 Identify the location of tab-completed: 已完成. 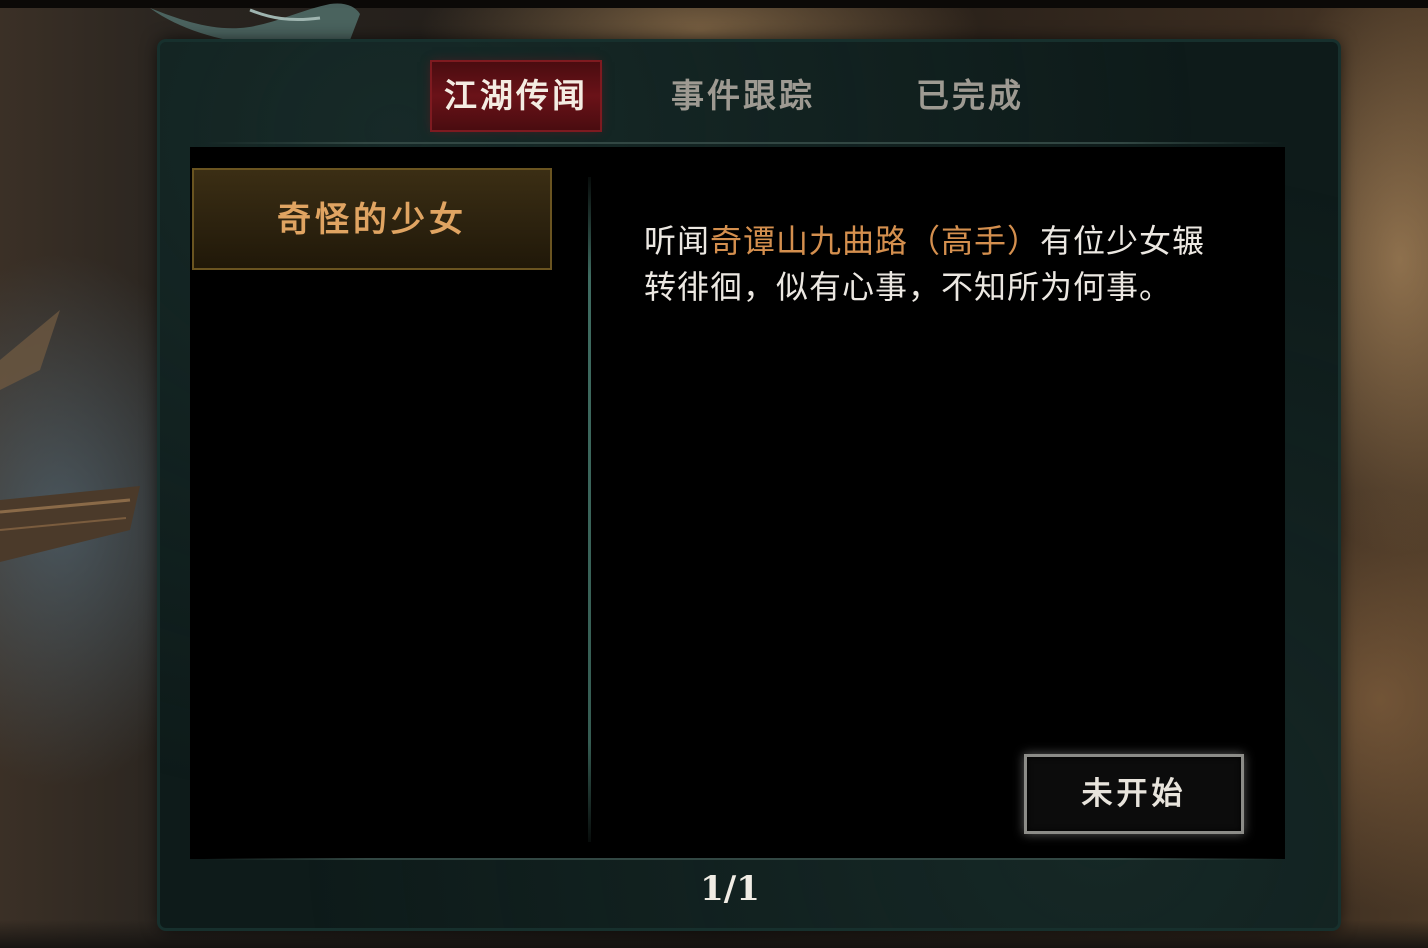
(970, 96).